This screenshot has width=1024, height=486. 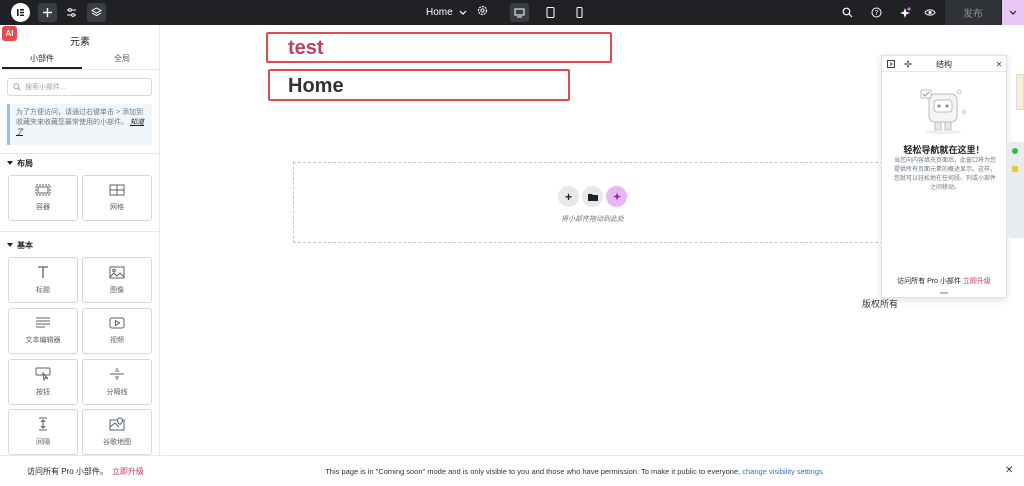 What do you see at coordinates (117, 190) in the screenshot?
I see `grid-icon` at bounding box center [117, 190].